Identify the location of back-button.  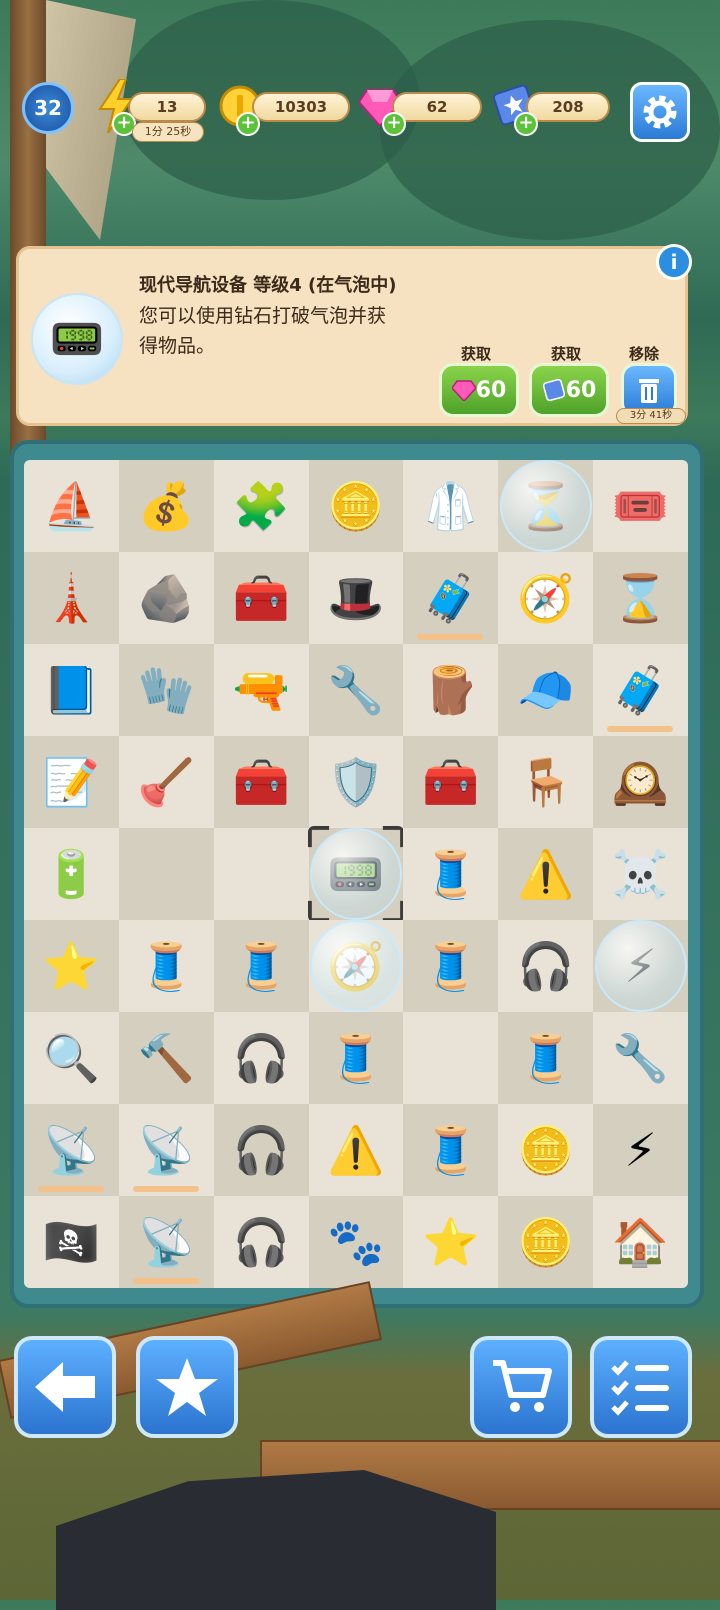
(65, 1387).